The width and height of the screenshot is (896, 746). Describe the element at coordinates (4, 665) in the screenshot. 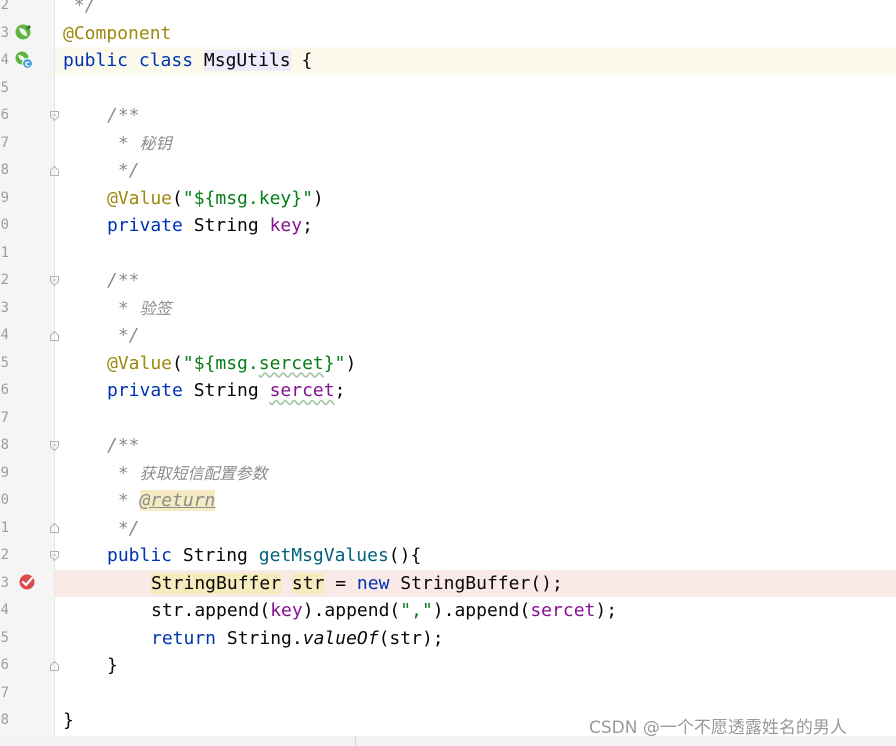

I see `line-number: 26` at that location.